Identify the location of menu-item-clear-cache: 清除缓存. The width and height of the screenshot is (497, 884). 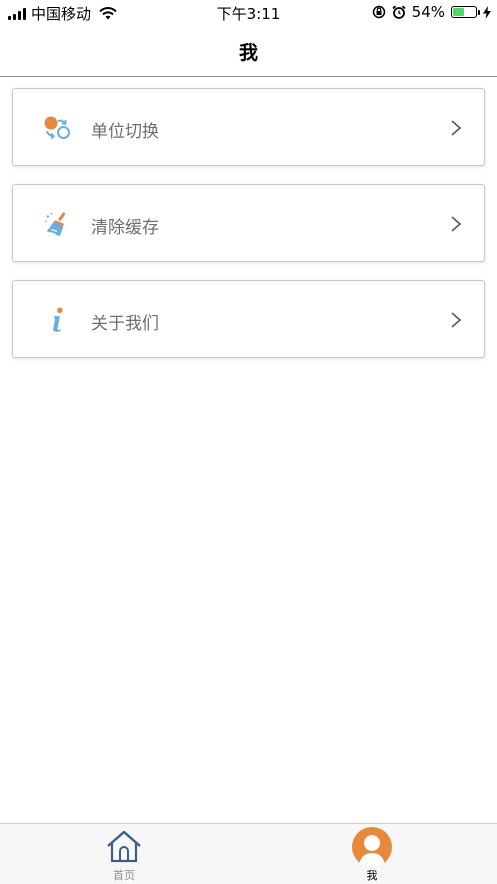
(248, 223).